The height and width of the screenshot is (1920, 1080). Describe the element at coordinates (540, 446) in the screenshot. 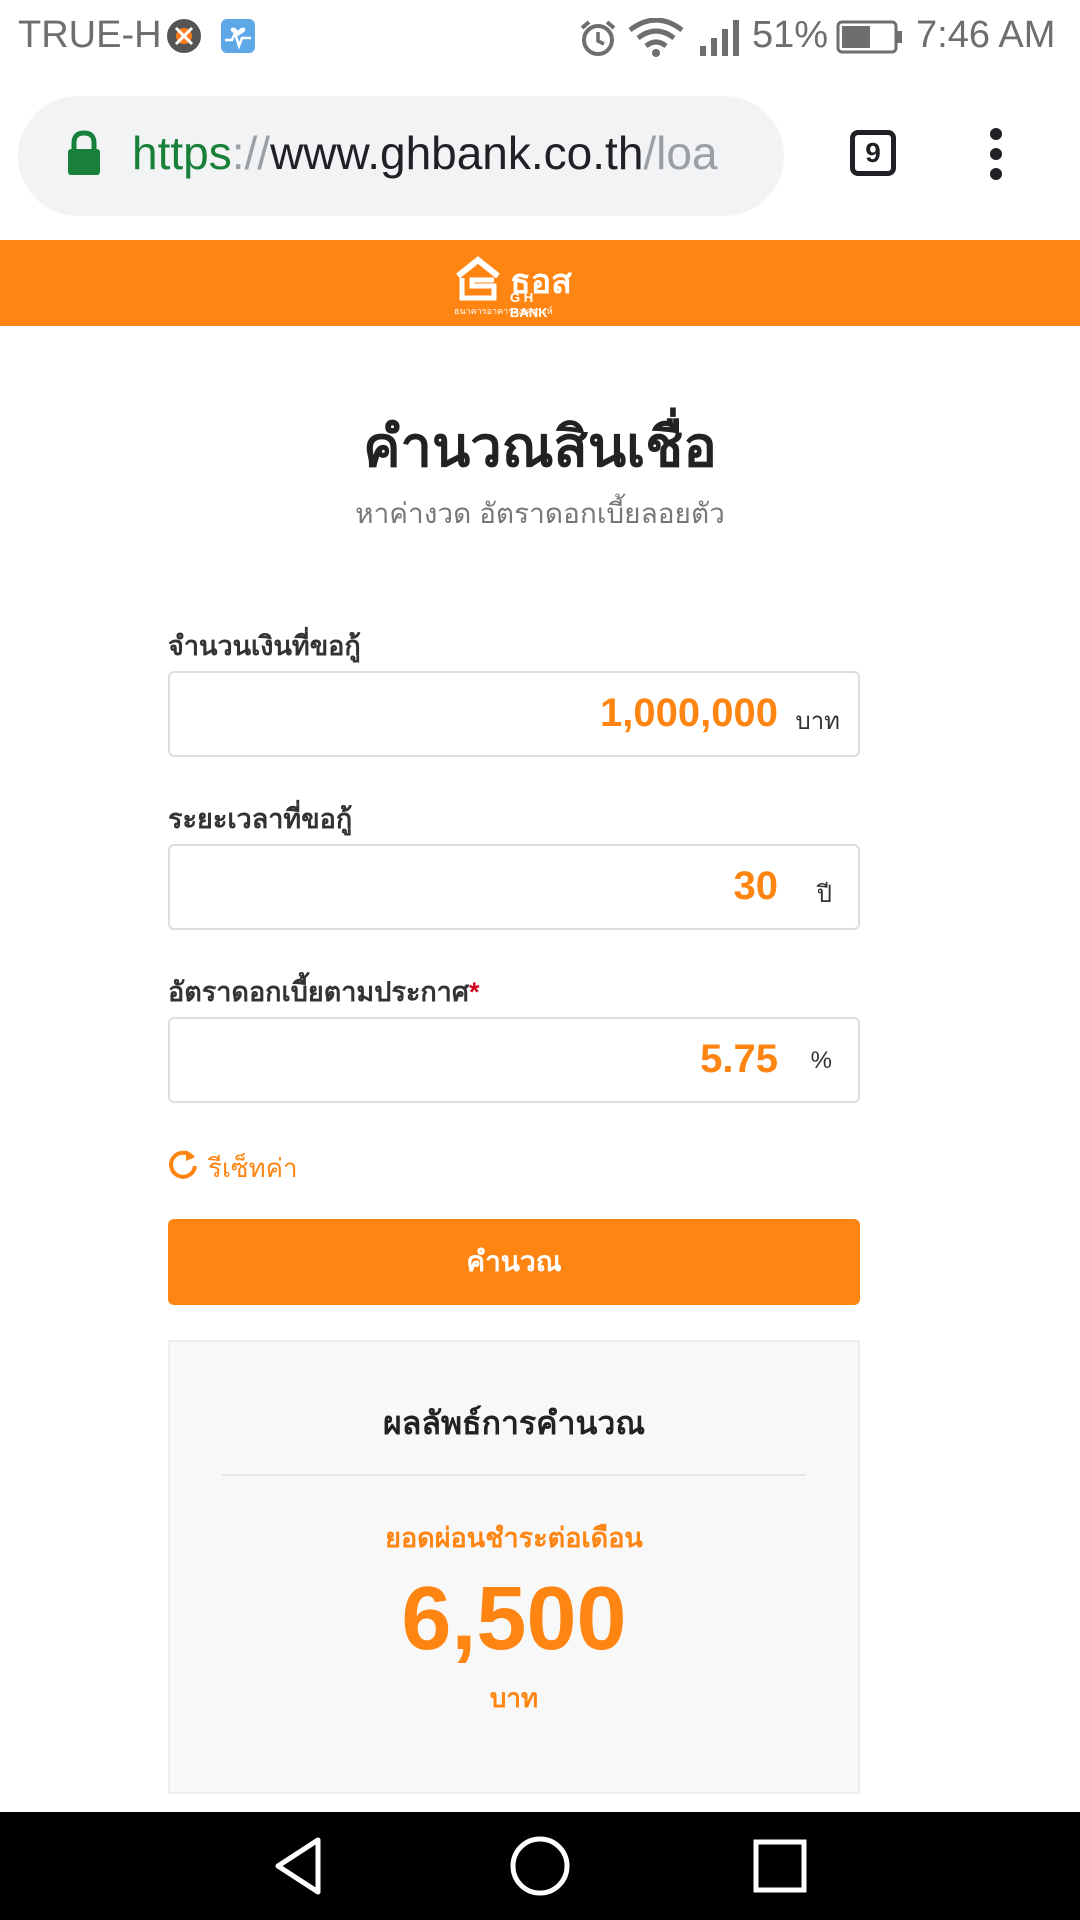

I see `page-title: คำนวณสินเชื่อ` at that location.